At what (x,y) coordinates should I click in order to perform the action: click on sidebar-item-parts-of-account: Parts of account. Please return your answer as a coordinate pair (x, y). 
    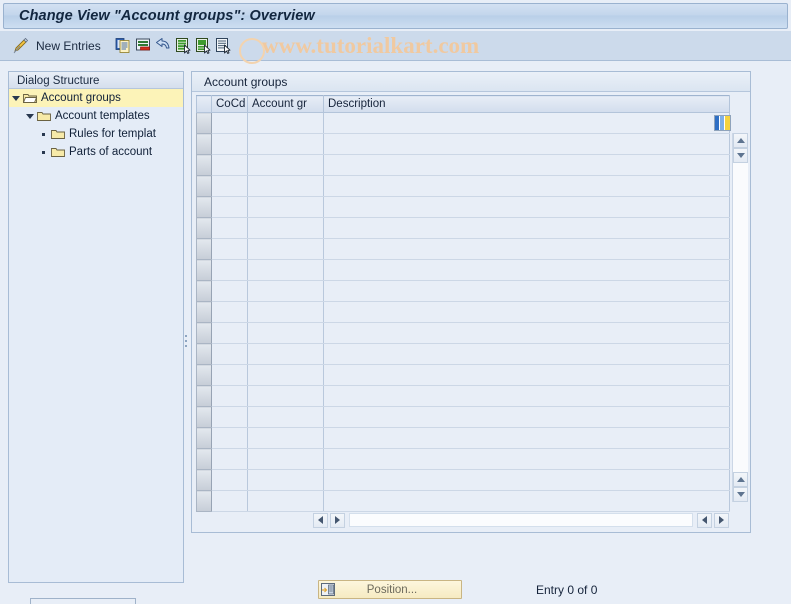
    Looking at the image, I should click on (96, 152).